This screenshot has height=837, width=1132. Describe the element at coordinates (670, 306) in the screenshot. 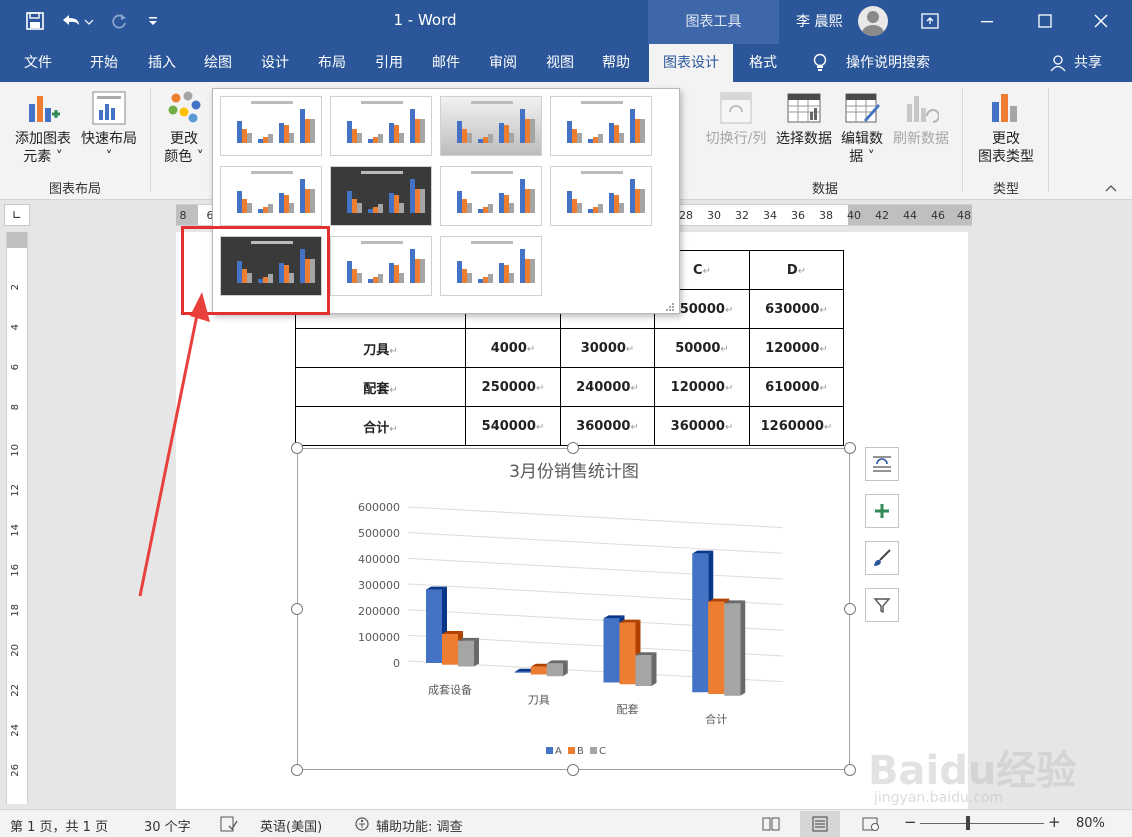

I see `gallery-resize-grip` at that location.